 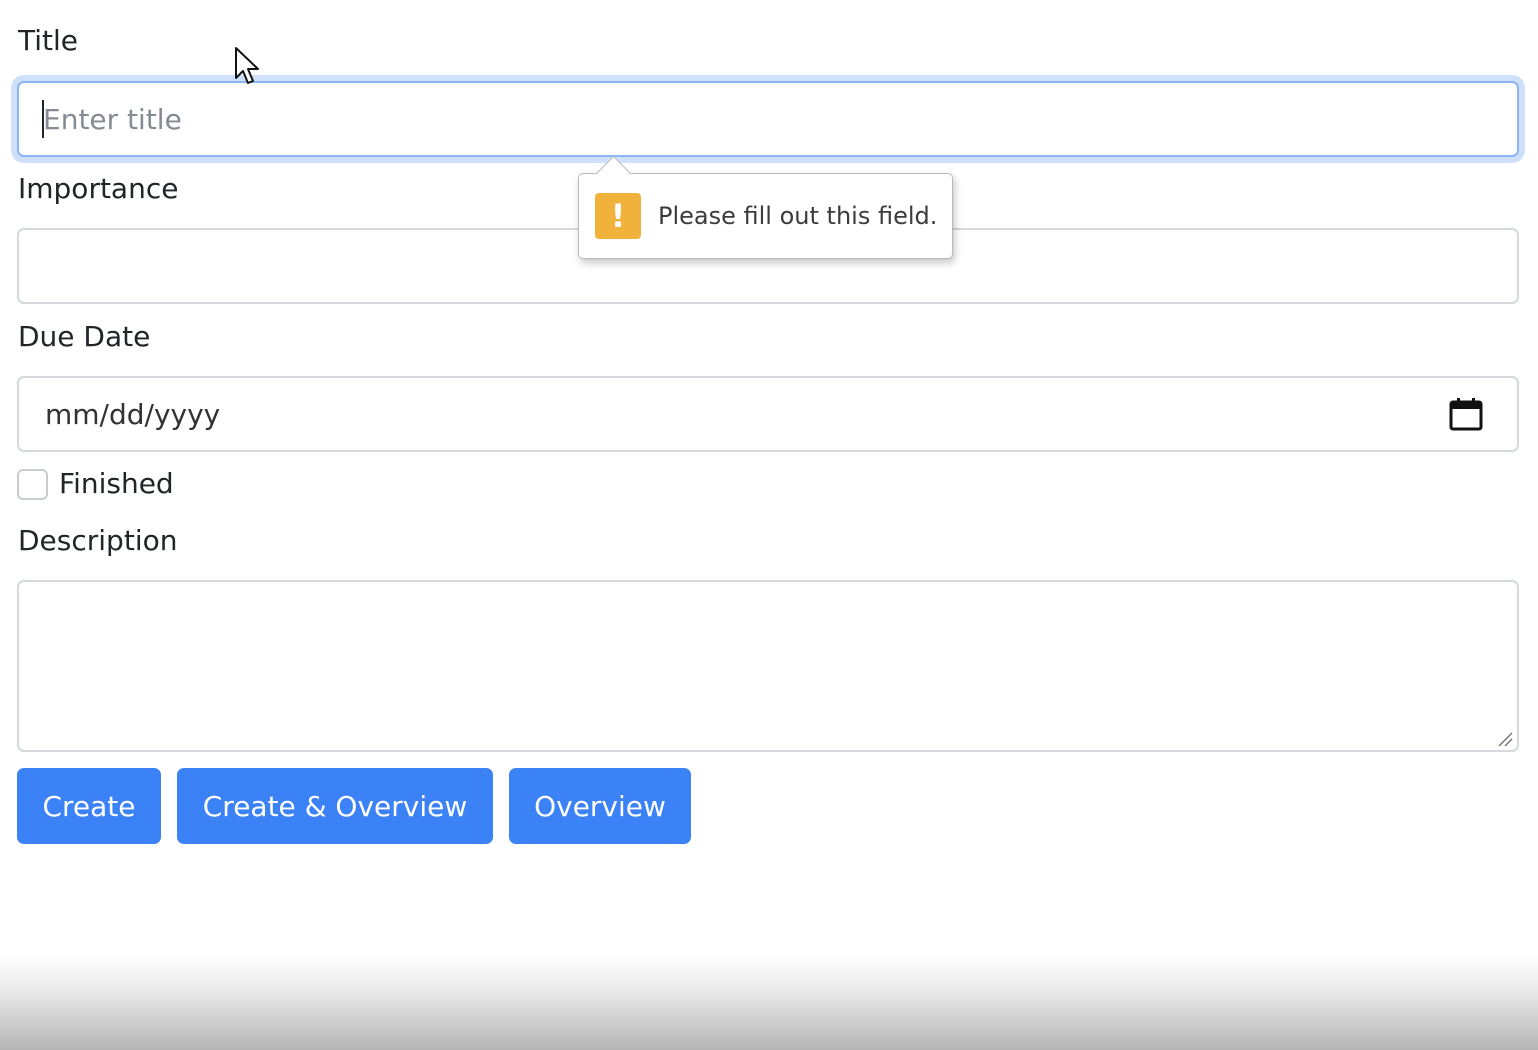 What do you see at coordinates (84, 336) in the screenshot?
I see `due-date-label: Due Date` at bounding box center [84, 336].